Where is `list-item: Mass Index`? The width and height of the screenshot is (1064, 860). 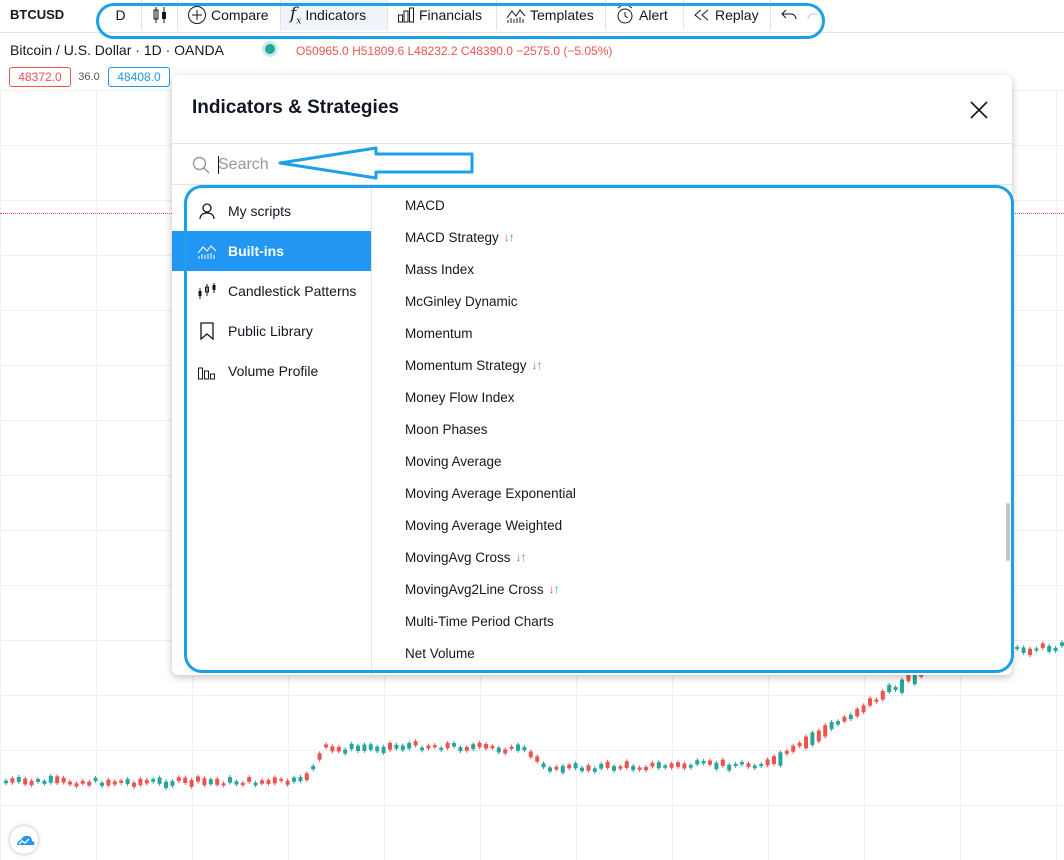
list-item: Mass Index is located at coordinates (439, 269).